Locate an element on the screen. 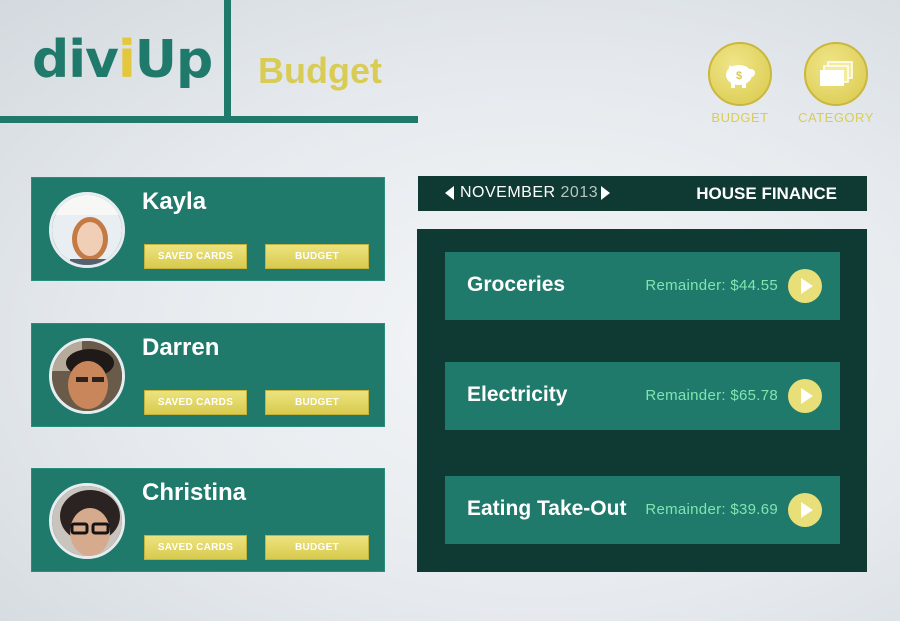 The image size is (900, 621). category-row-eating-take-out: Eating Take-Out Remainder: $39.69 is located at coordinates (642, 510).